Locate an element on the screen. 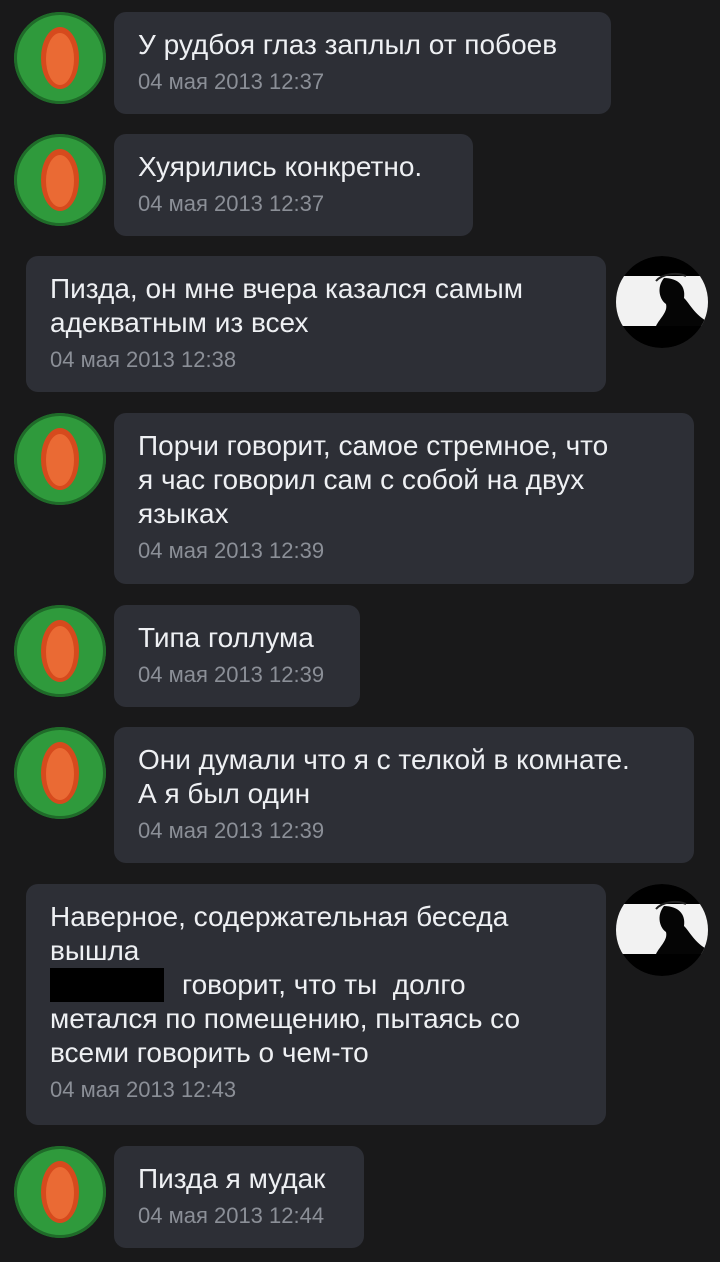 This screenshot has height=1262, width=720. message-text-line: говорит, что ты долго is located at coordinates (316, 985).